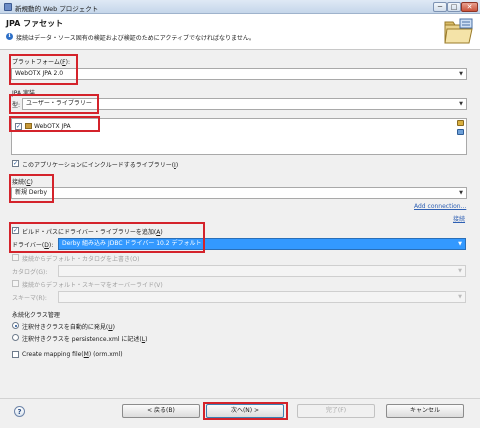  I want to click on list-in-xml-radio, so click(15, 337).